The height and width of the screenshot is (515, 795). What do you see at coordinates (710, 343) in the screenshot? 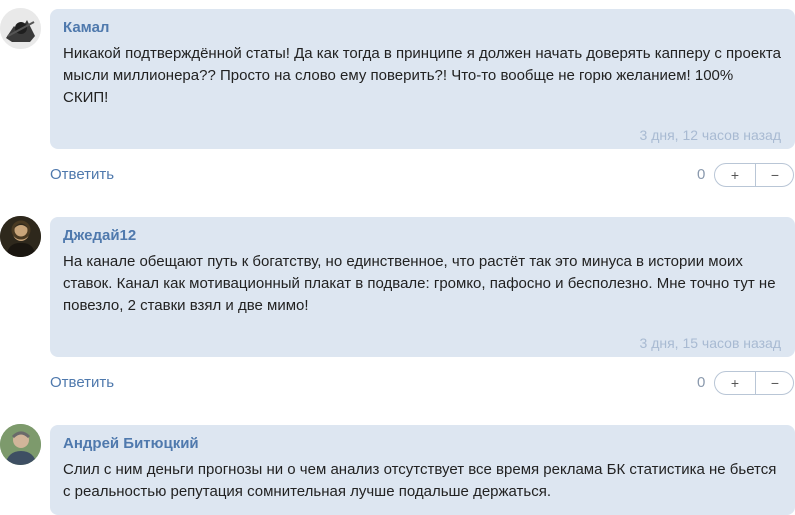
I see `comment-timestamp: 3 дня, 15 часов назад` at bounding box center [710, 343].